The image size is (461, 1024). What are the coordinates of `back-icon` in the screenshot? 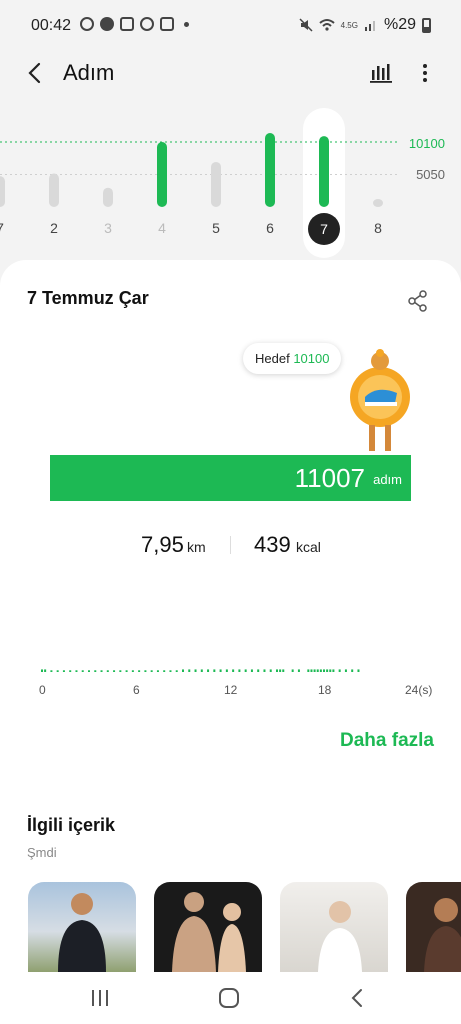 It's located at (356, 998).